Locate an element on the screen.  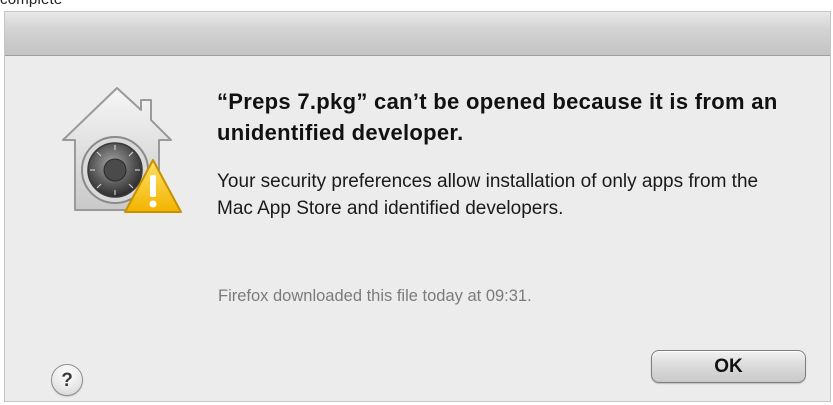
gatekeeper-icon is located at coordinates (120, 152).